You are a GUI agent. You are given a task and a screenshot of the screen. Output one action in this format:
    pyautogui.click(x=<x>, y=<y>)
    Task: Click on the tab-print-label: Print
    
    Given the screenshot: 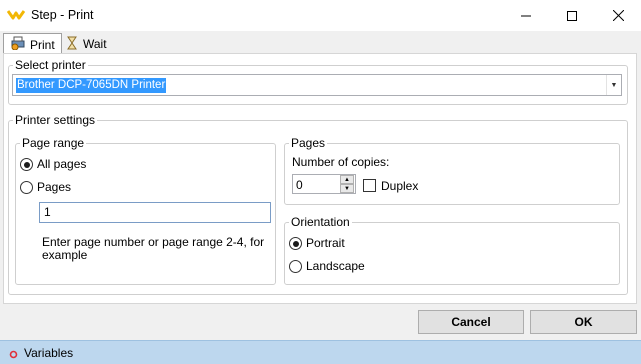 What is the action you would take?
    pyautogui.click(x=42, y=44)
    